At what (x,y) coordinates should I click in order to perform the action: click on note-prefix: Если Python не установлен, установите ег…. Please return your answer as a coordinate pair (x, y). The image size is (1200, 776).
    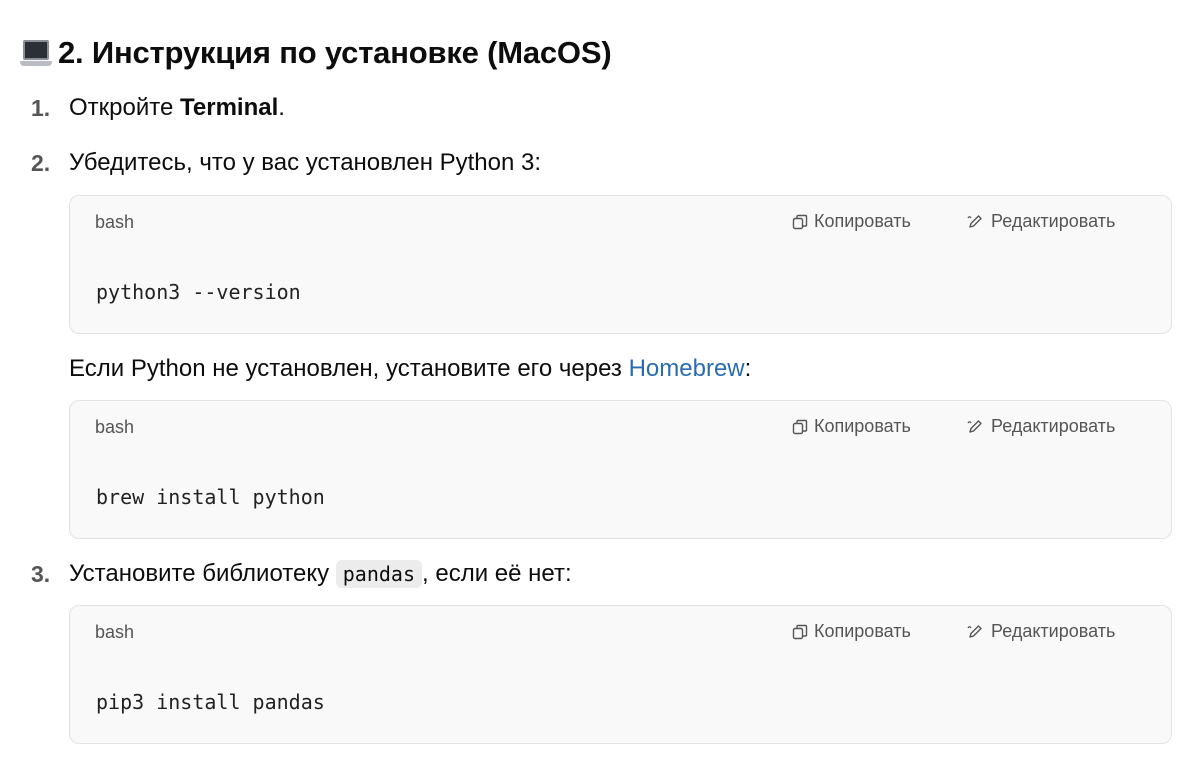
    Looking at the image, I should click on (349, 368).